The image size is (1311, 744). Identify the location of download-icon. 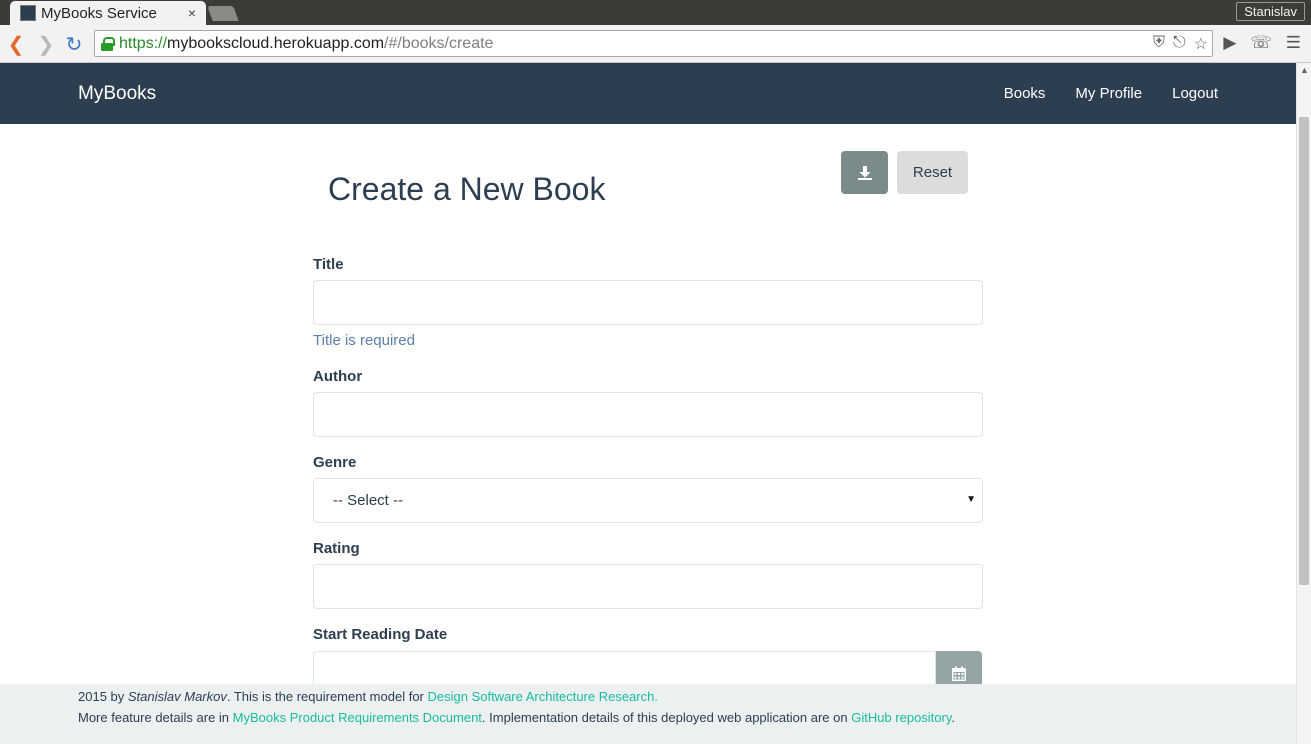
(864, 172).